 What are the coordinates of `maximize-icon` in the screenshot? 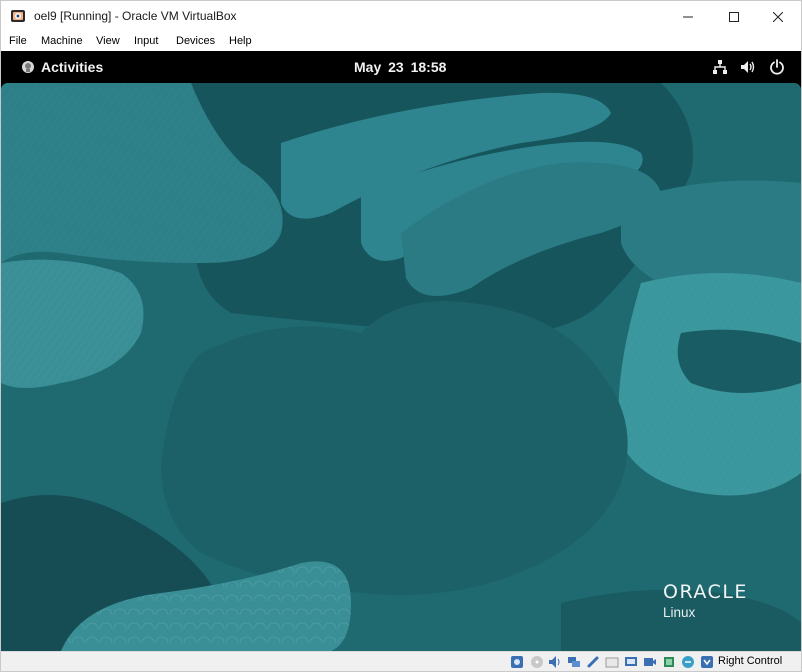 It's located at (734, 16).